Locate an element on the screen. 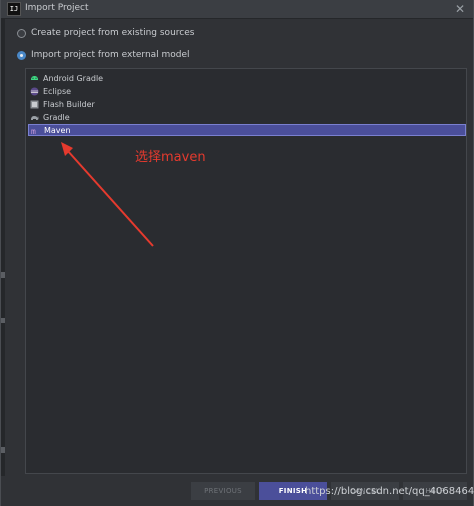  option-import-external-model: Import project from external model is located at coordinates (103, 55).